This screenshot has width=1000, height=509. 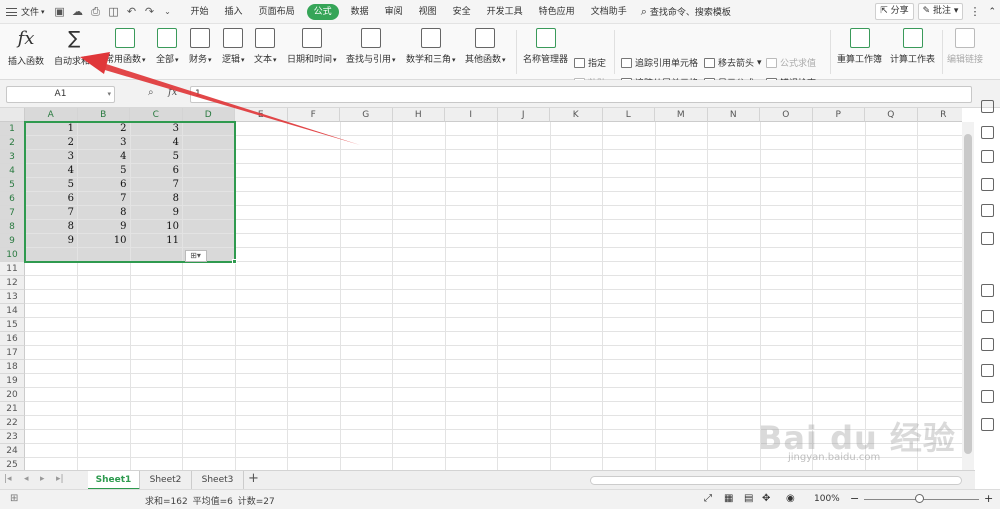 I want to click on location-icon, so click(x=987, y=370).